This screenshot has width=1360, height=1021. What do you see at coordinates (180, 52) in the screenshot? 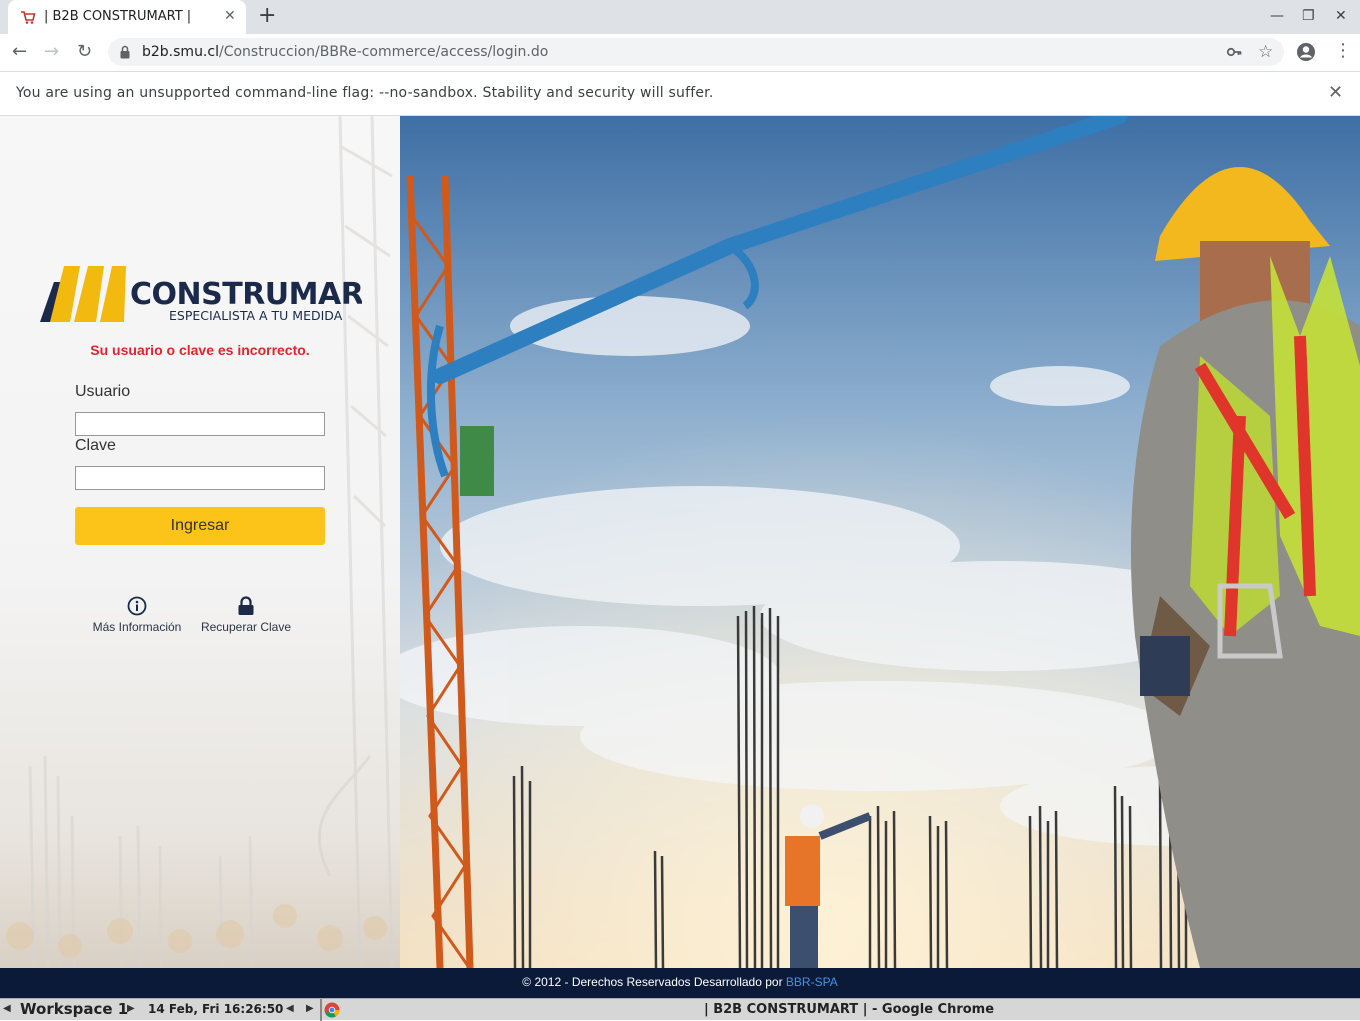
I see `url-host: b2b.smu.cl` at bounding box center [180, 52].